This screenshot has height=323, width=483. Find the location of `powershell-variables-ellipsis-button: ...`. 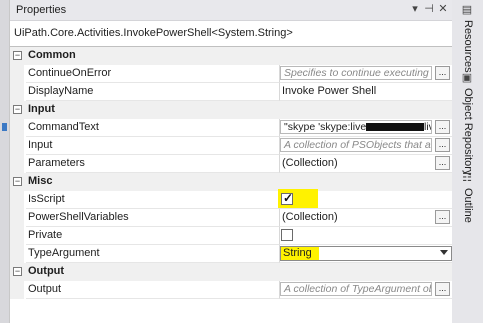

powershell-variables-ellipsis-button: ... is located at coordinates (442, 217).